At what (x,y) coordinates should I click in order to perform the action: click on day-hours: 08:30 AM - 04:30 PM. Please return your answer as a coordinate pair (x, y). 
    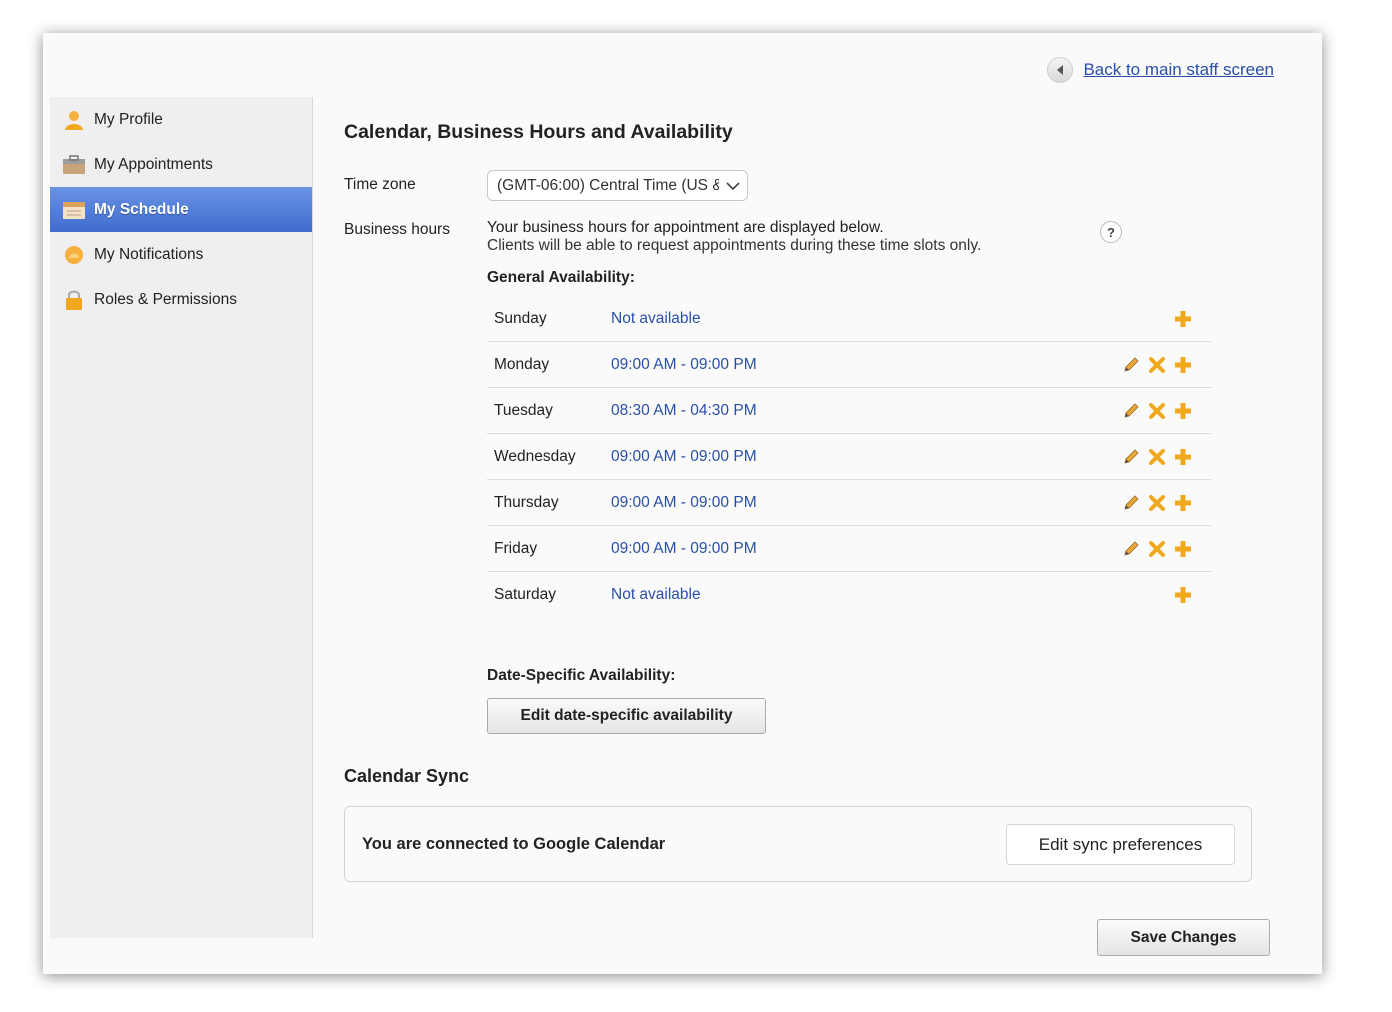
    Looking at the image, I should click on (684, 411).